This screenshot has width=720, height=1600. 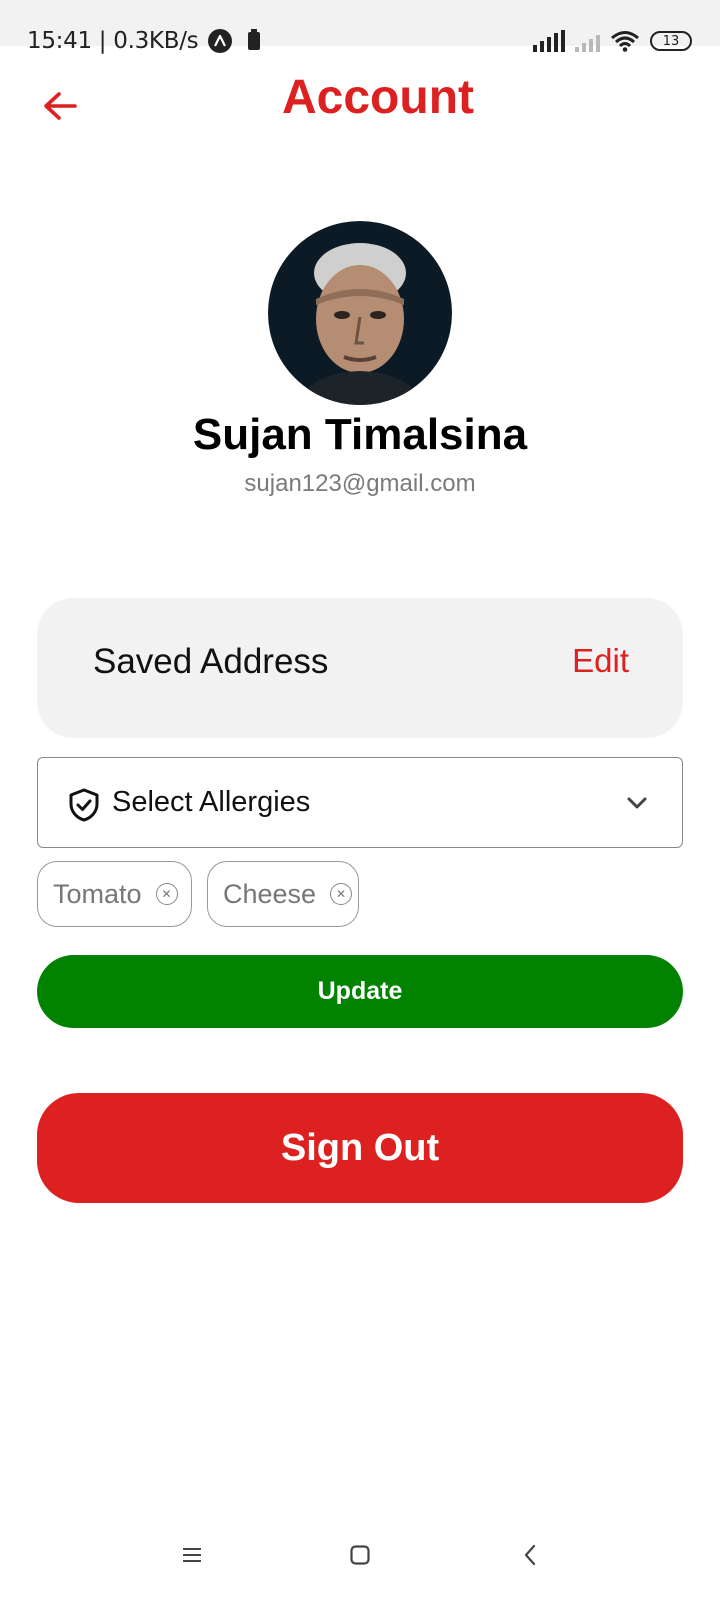 I want to click on status-time-speed: 15:41 | 0.3KB/s, so click(x=113, y=41).